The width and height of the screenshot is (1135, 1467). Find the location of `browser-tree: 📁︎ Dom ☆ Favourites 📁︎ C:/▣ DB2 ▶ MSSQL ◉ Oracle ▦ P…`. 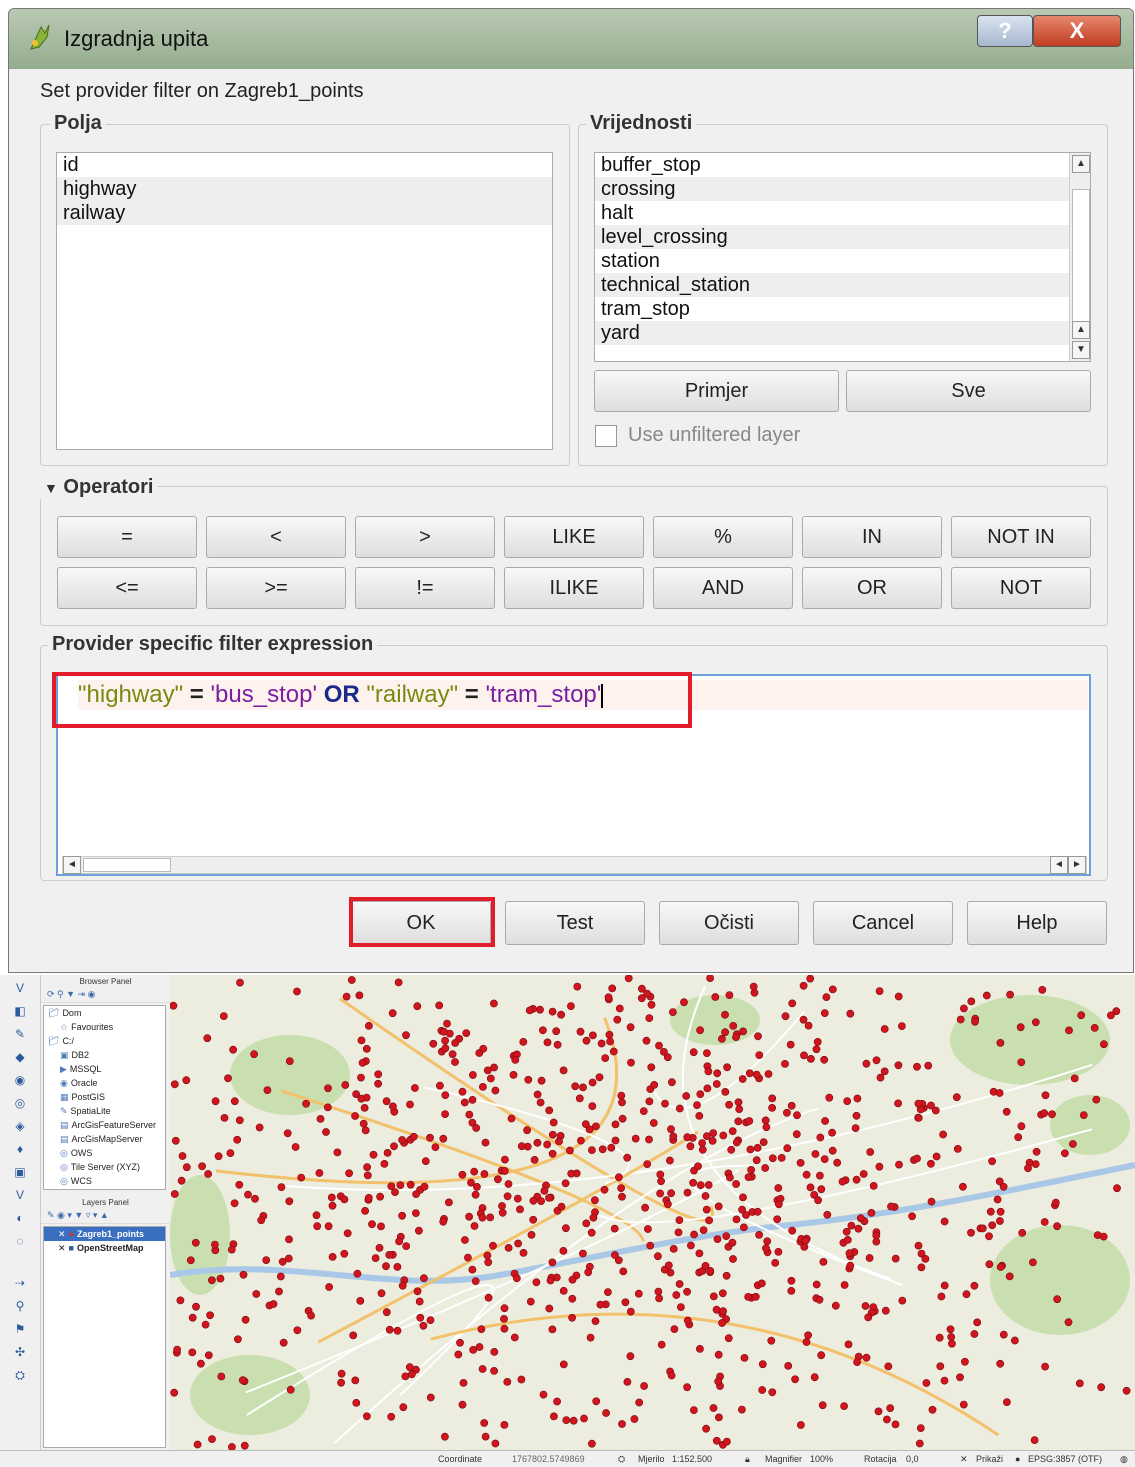

browser-tree: 📁︎ Dom ☆ Favourites 📁︎ C:/▣ DB2 ▶ MSSQL ◉ Oracle ▦ P… is located at coordinates (104, 1097).